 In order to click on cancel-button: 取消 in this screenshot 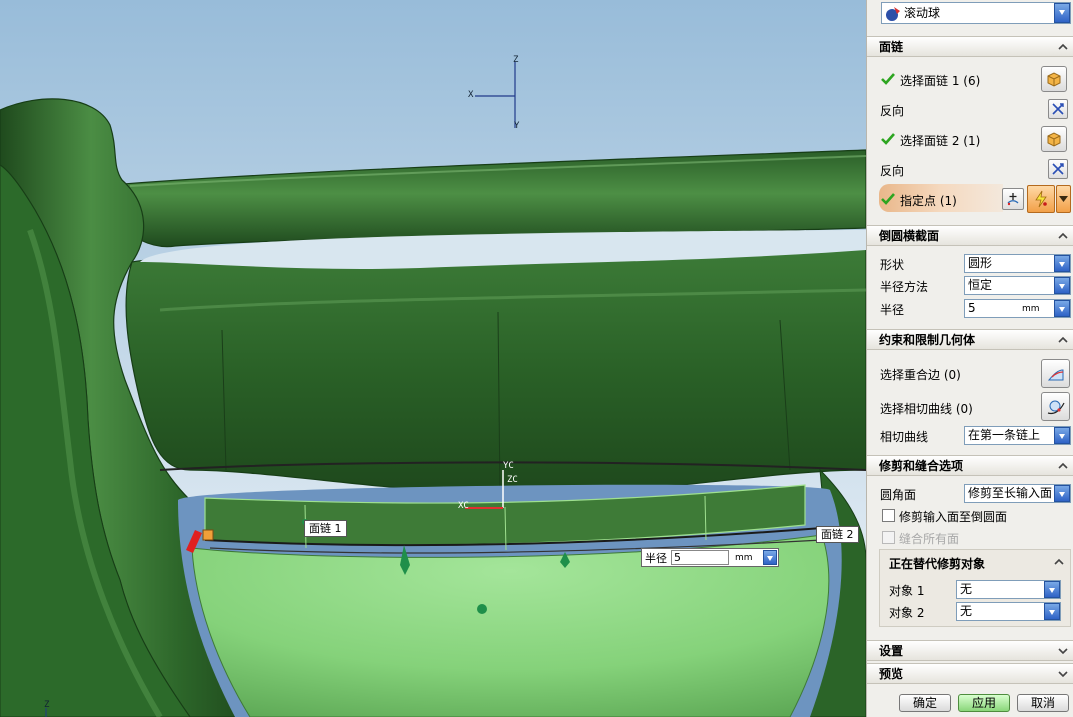, I will do `click(1043, 703)`.